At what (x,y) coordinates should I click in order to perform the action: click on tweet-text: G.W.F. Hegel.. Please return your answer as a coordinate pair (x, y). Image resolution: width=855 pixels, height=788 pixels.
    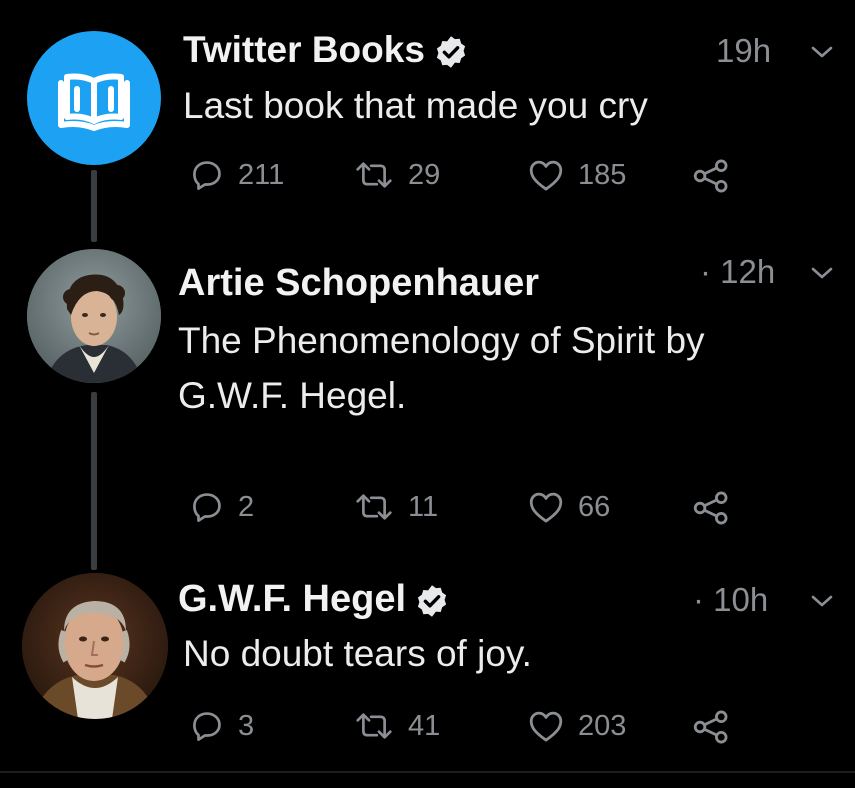
    Looking at the image, I should click on (292, 395).